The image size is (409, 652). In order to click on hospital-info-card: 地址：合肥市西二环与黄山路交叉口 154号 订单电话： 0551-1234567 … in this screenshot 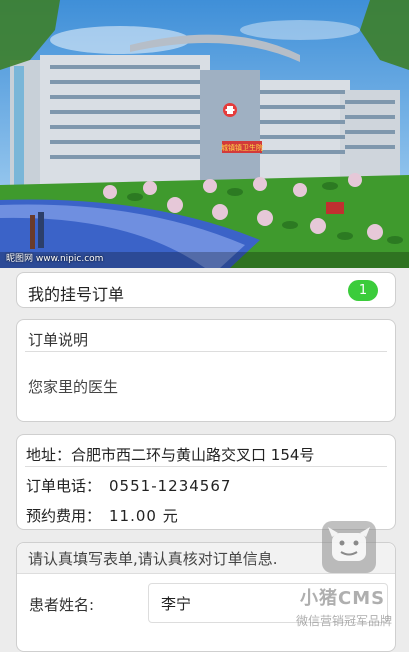, I will do `click(206, 482)`.